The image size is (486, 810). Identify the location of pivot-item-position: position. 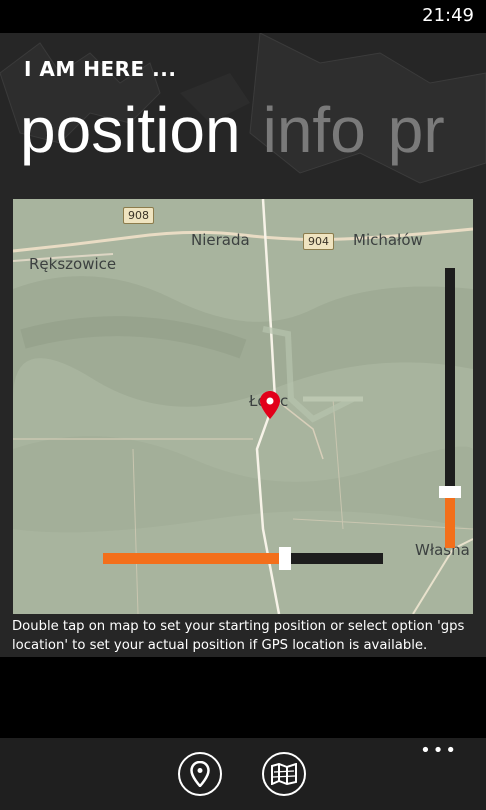
(130, 130).